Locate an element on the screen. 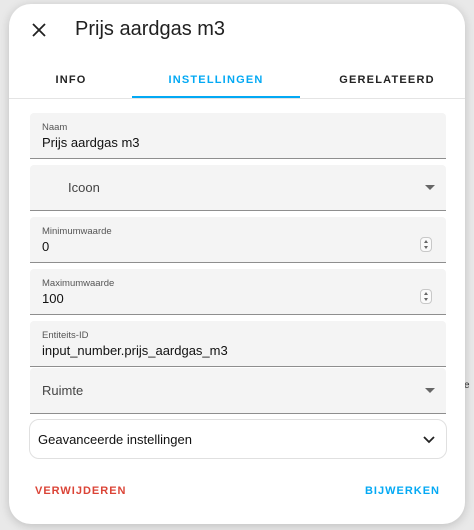 This screenshot has width=474, height=530. tab-bar: INFO INSTELLINGEN GERELATEERD is located at coordinates (237, 80).